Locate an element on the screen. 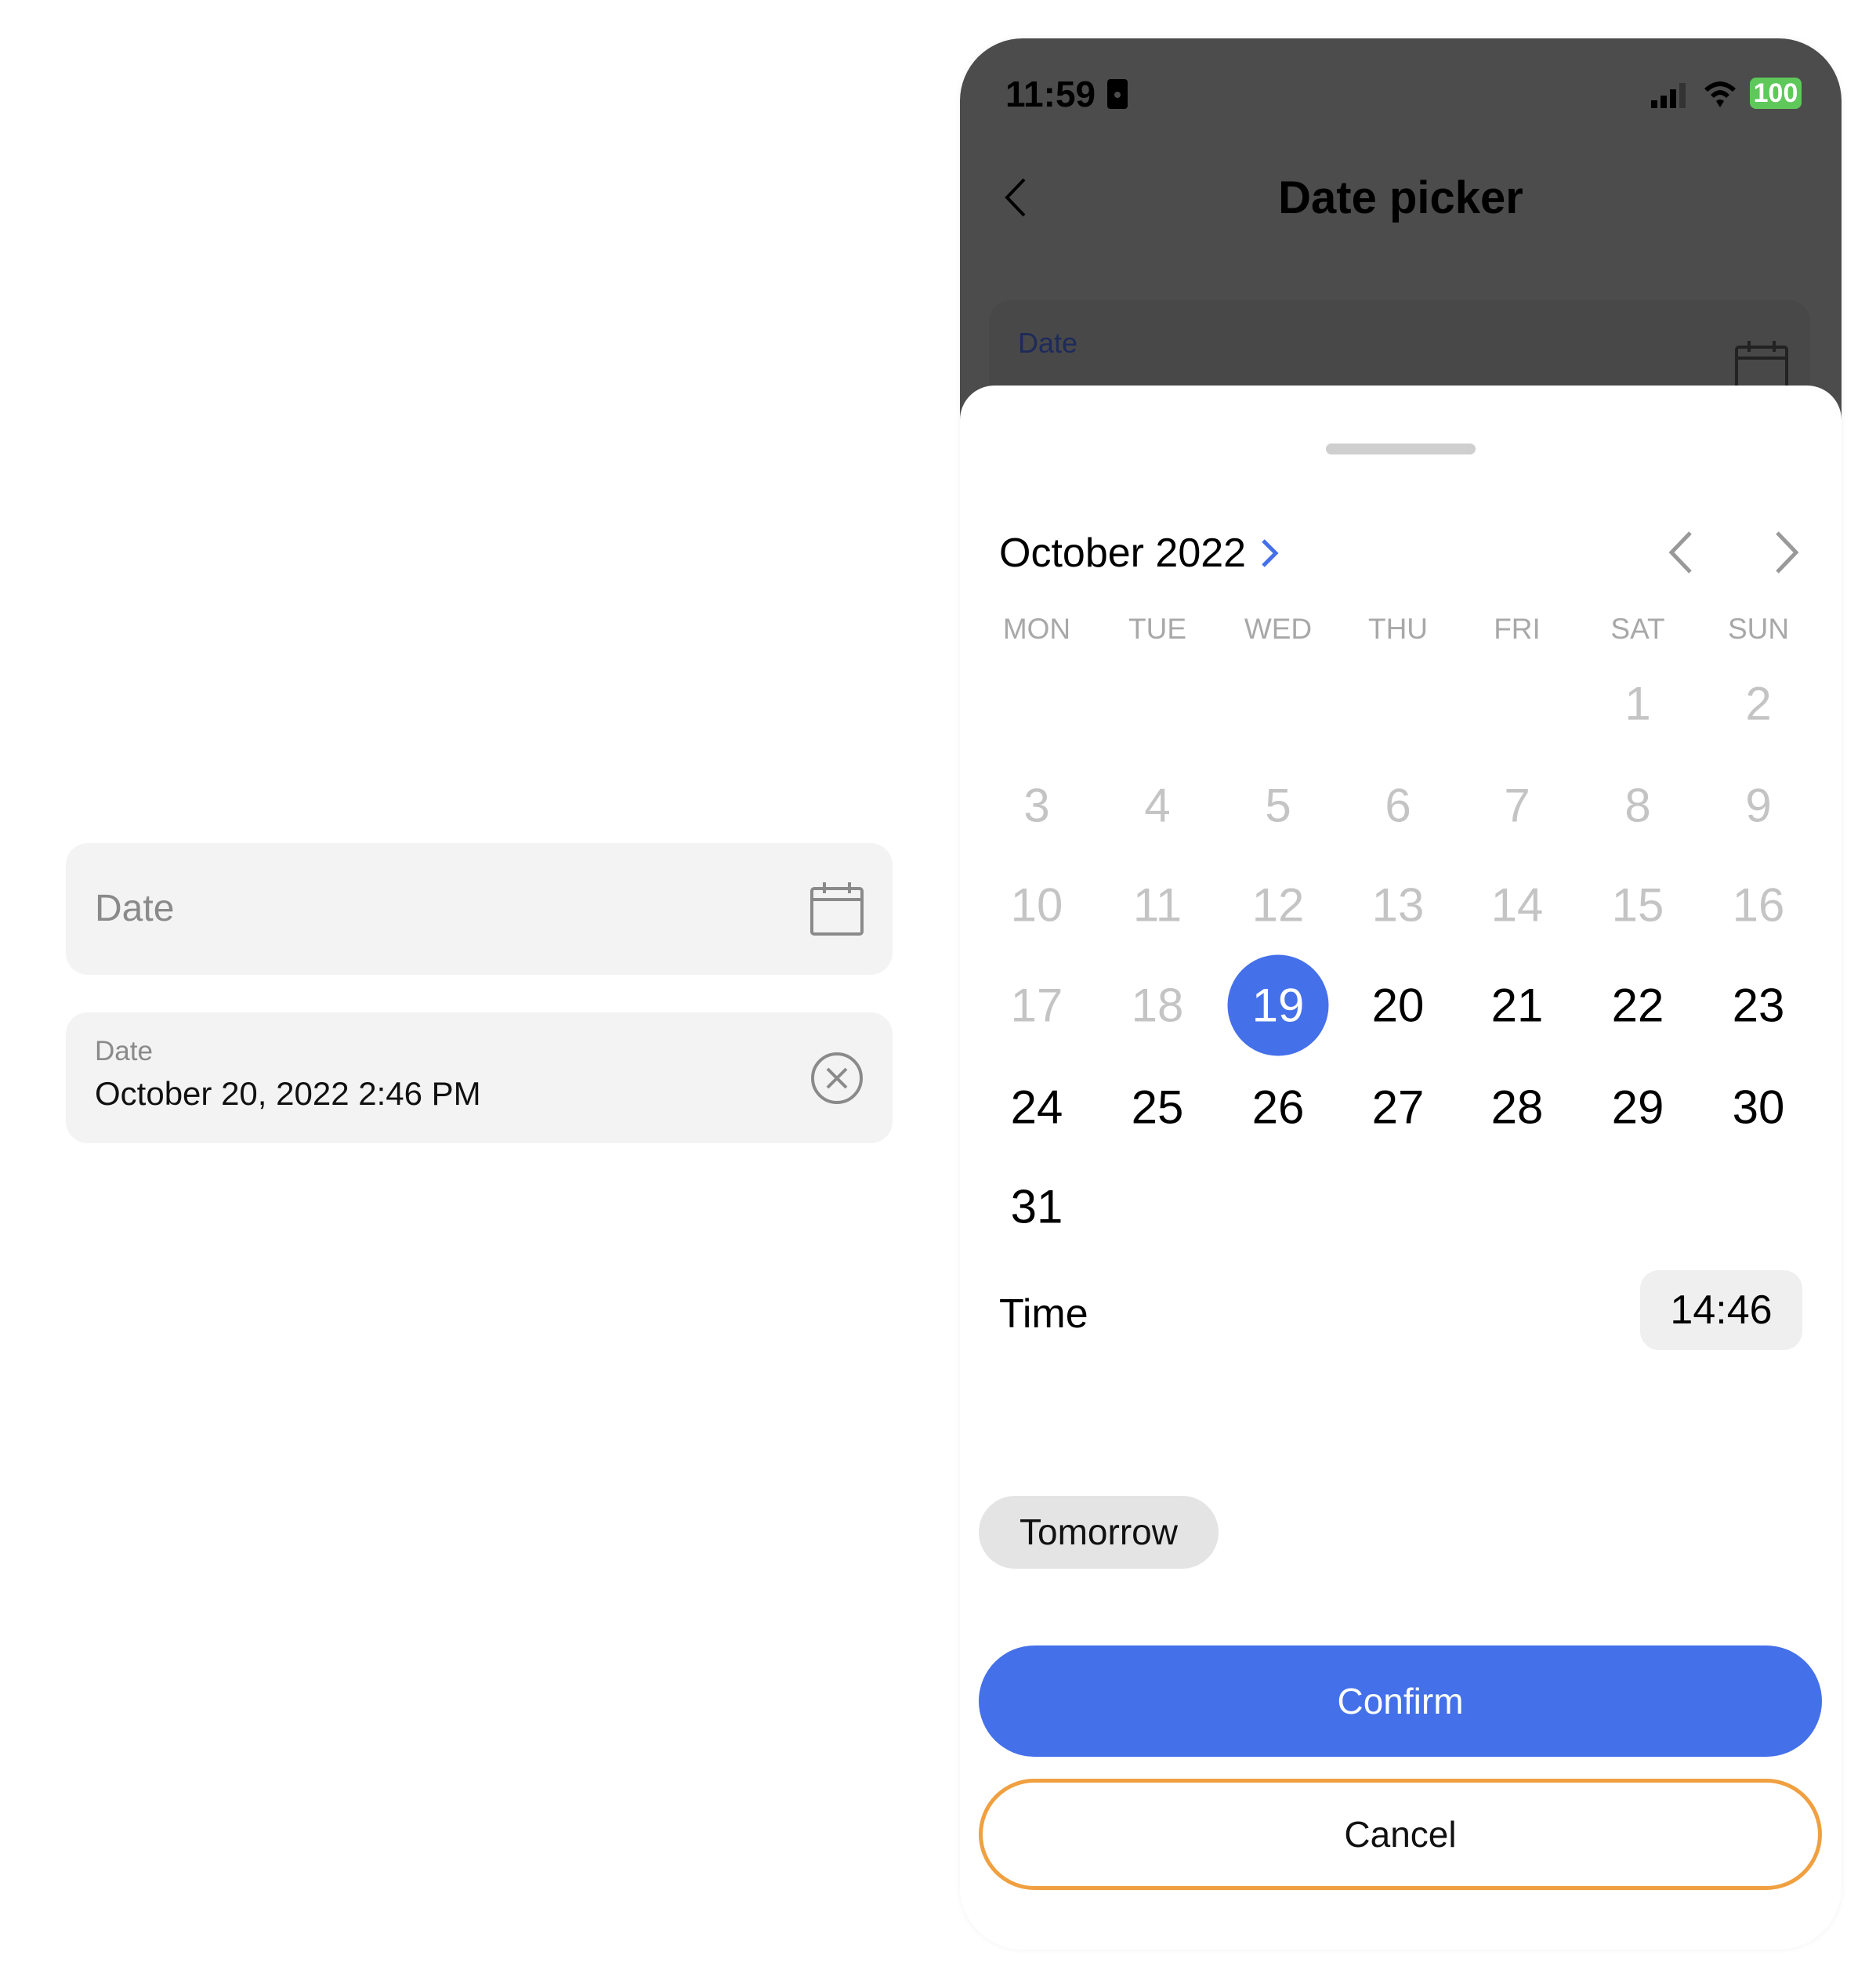  weekday-header: MON is located at coordinates (1036, 629).